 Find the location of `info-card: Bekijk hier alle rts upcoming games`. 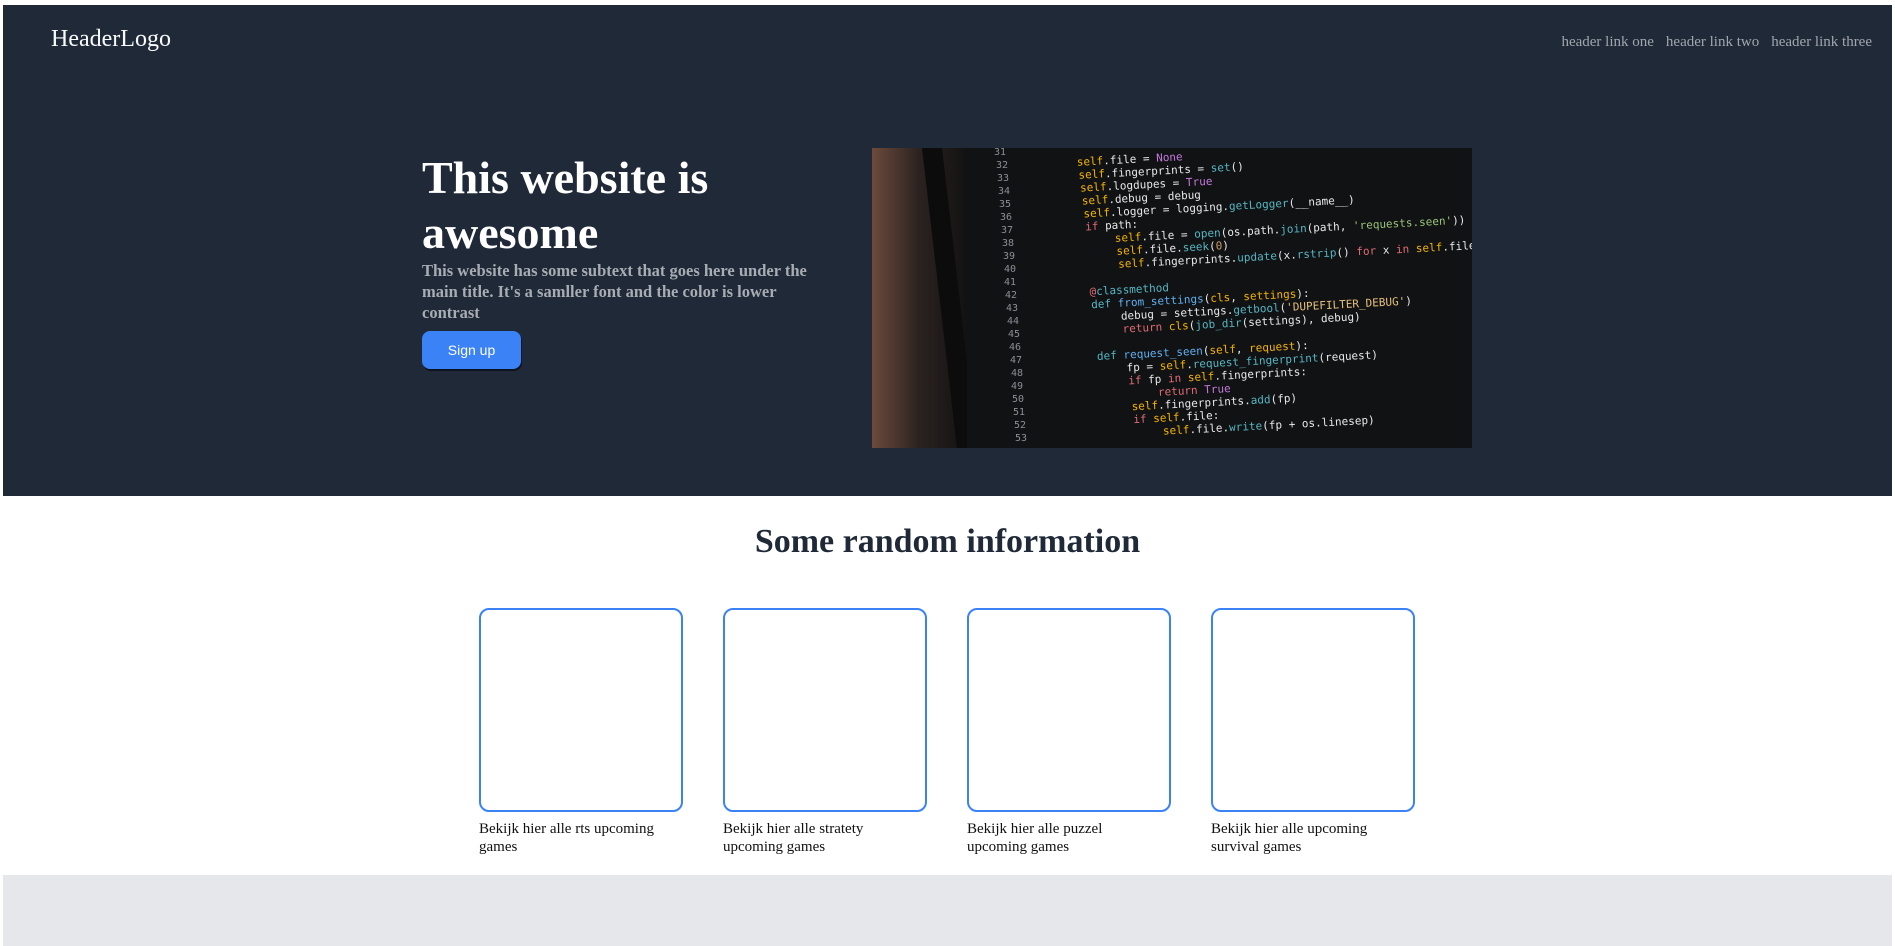

info-card: Bekijk hier alle rts upcoming games is located at coordinates (581, 732).